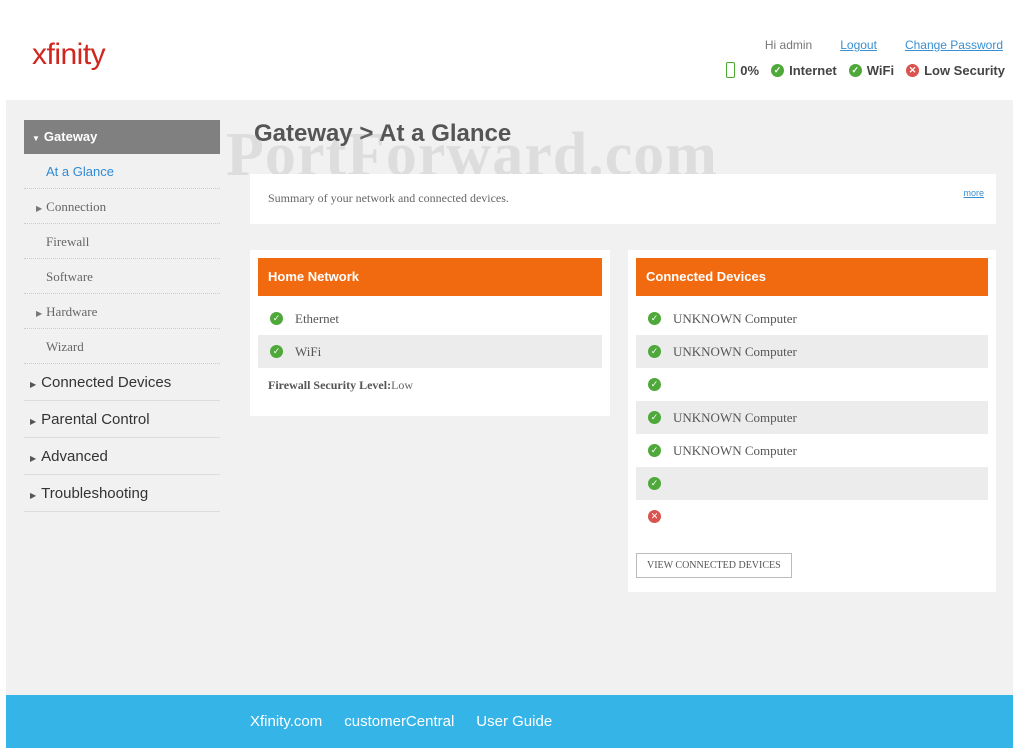  I want to click on greeting: Hi admin, so click(788, 45).